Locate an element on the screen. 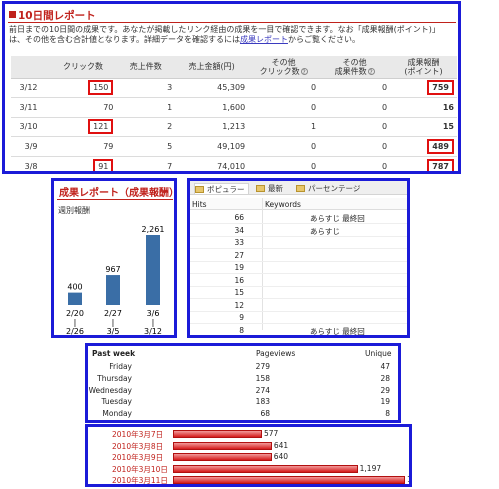 This screenshot has width=499, height=489. reward-cell: 787 is located at coordinates (423, 163).